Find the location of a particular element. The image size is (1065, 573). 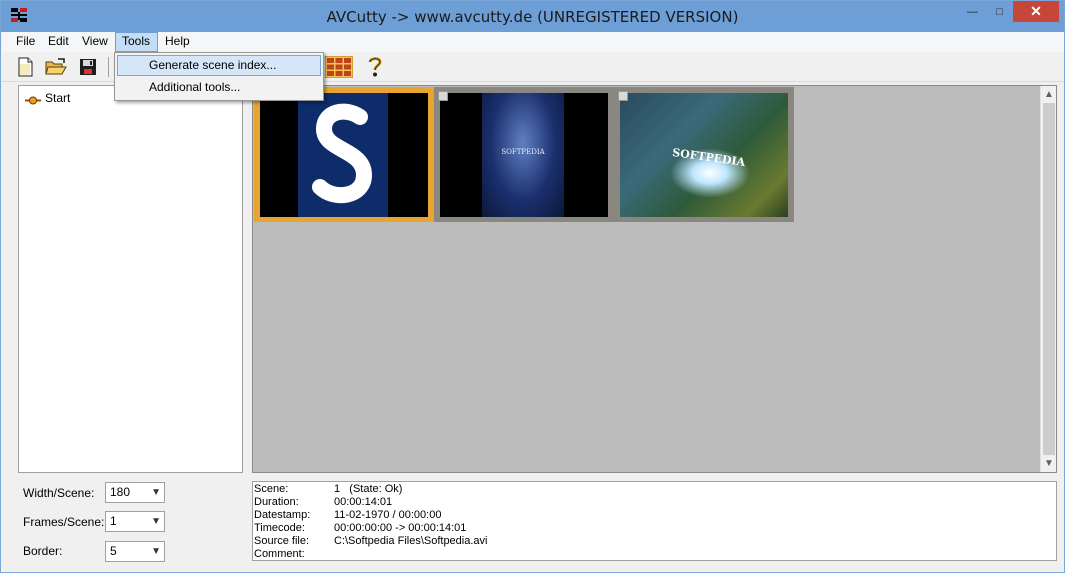

menu-help: Help is located at coordinates (177, 42).